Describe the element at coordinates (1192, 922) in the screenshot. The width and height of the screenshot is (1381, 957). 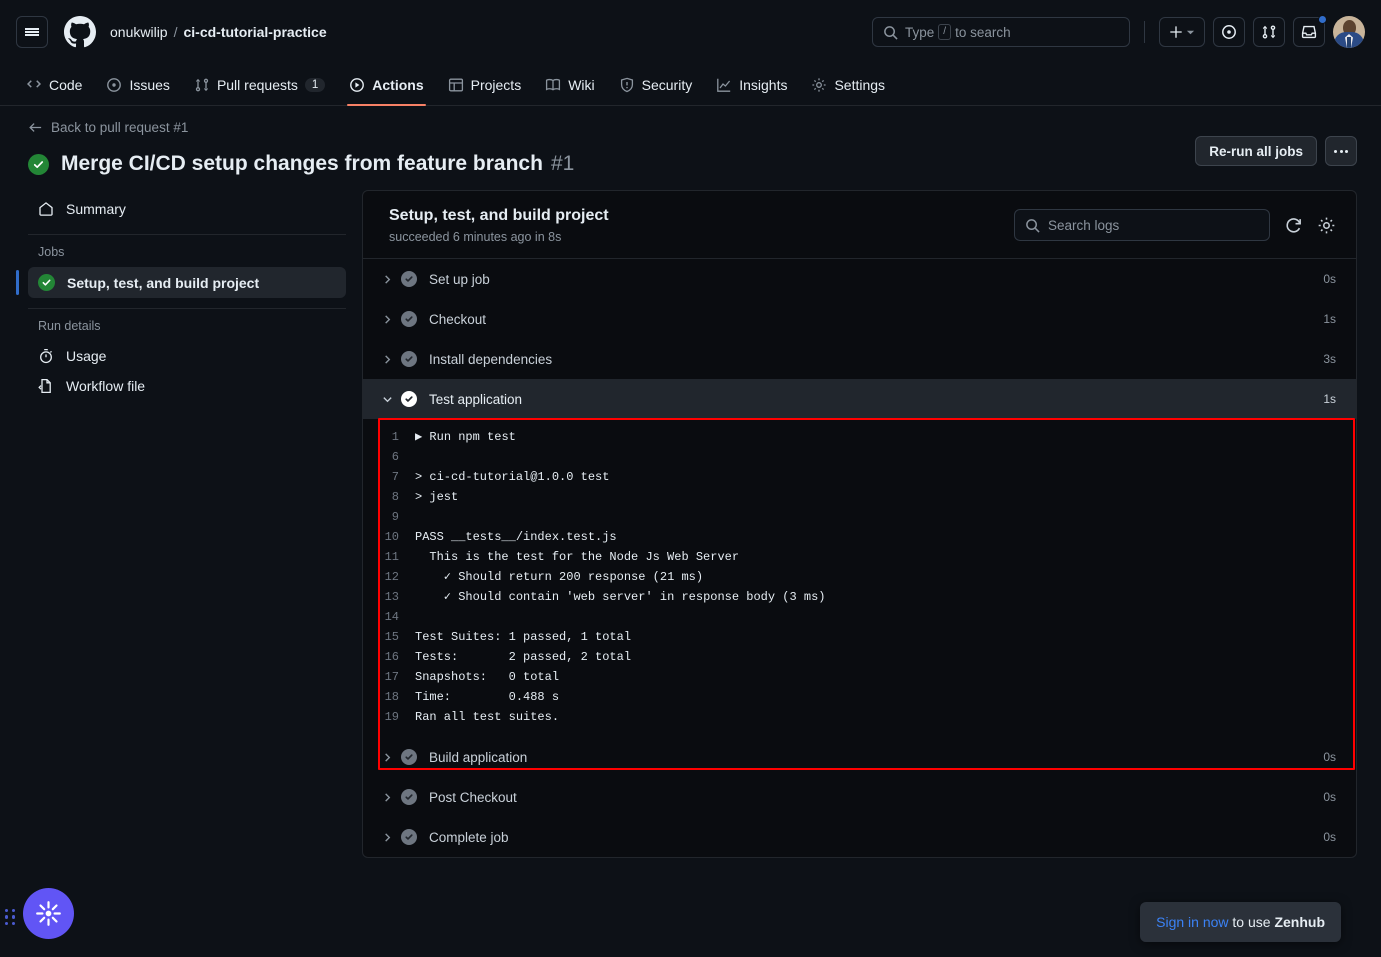
I see `zenhub-signin-link: Sign in now` at that location.